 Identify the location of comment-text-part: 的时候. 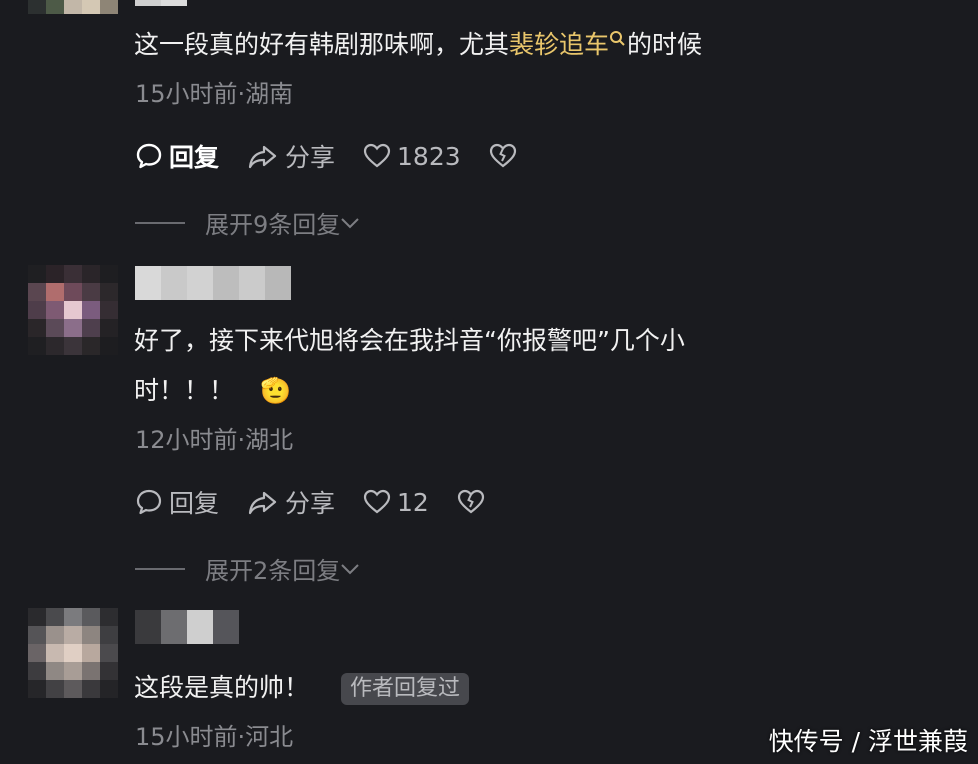
(665, 44).